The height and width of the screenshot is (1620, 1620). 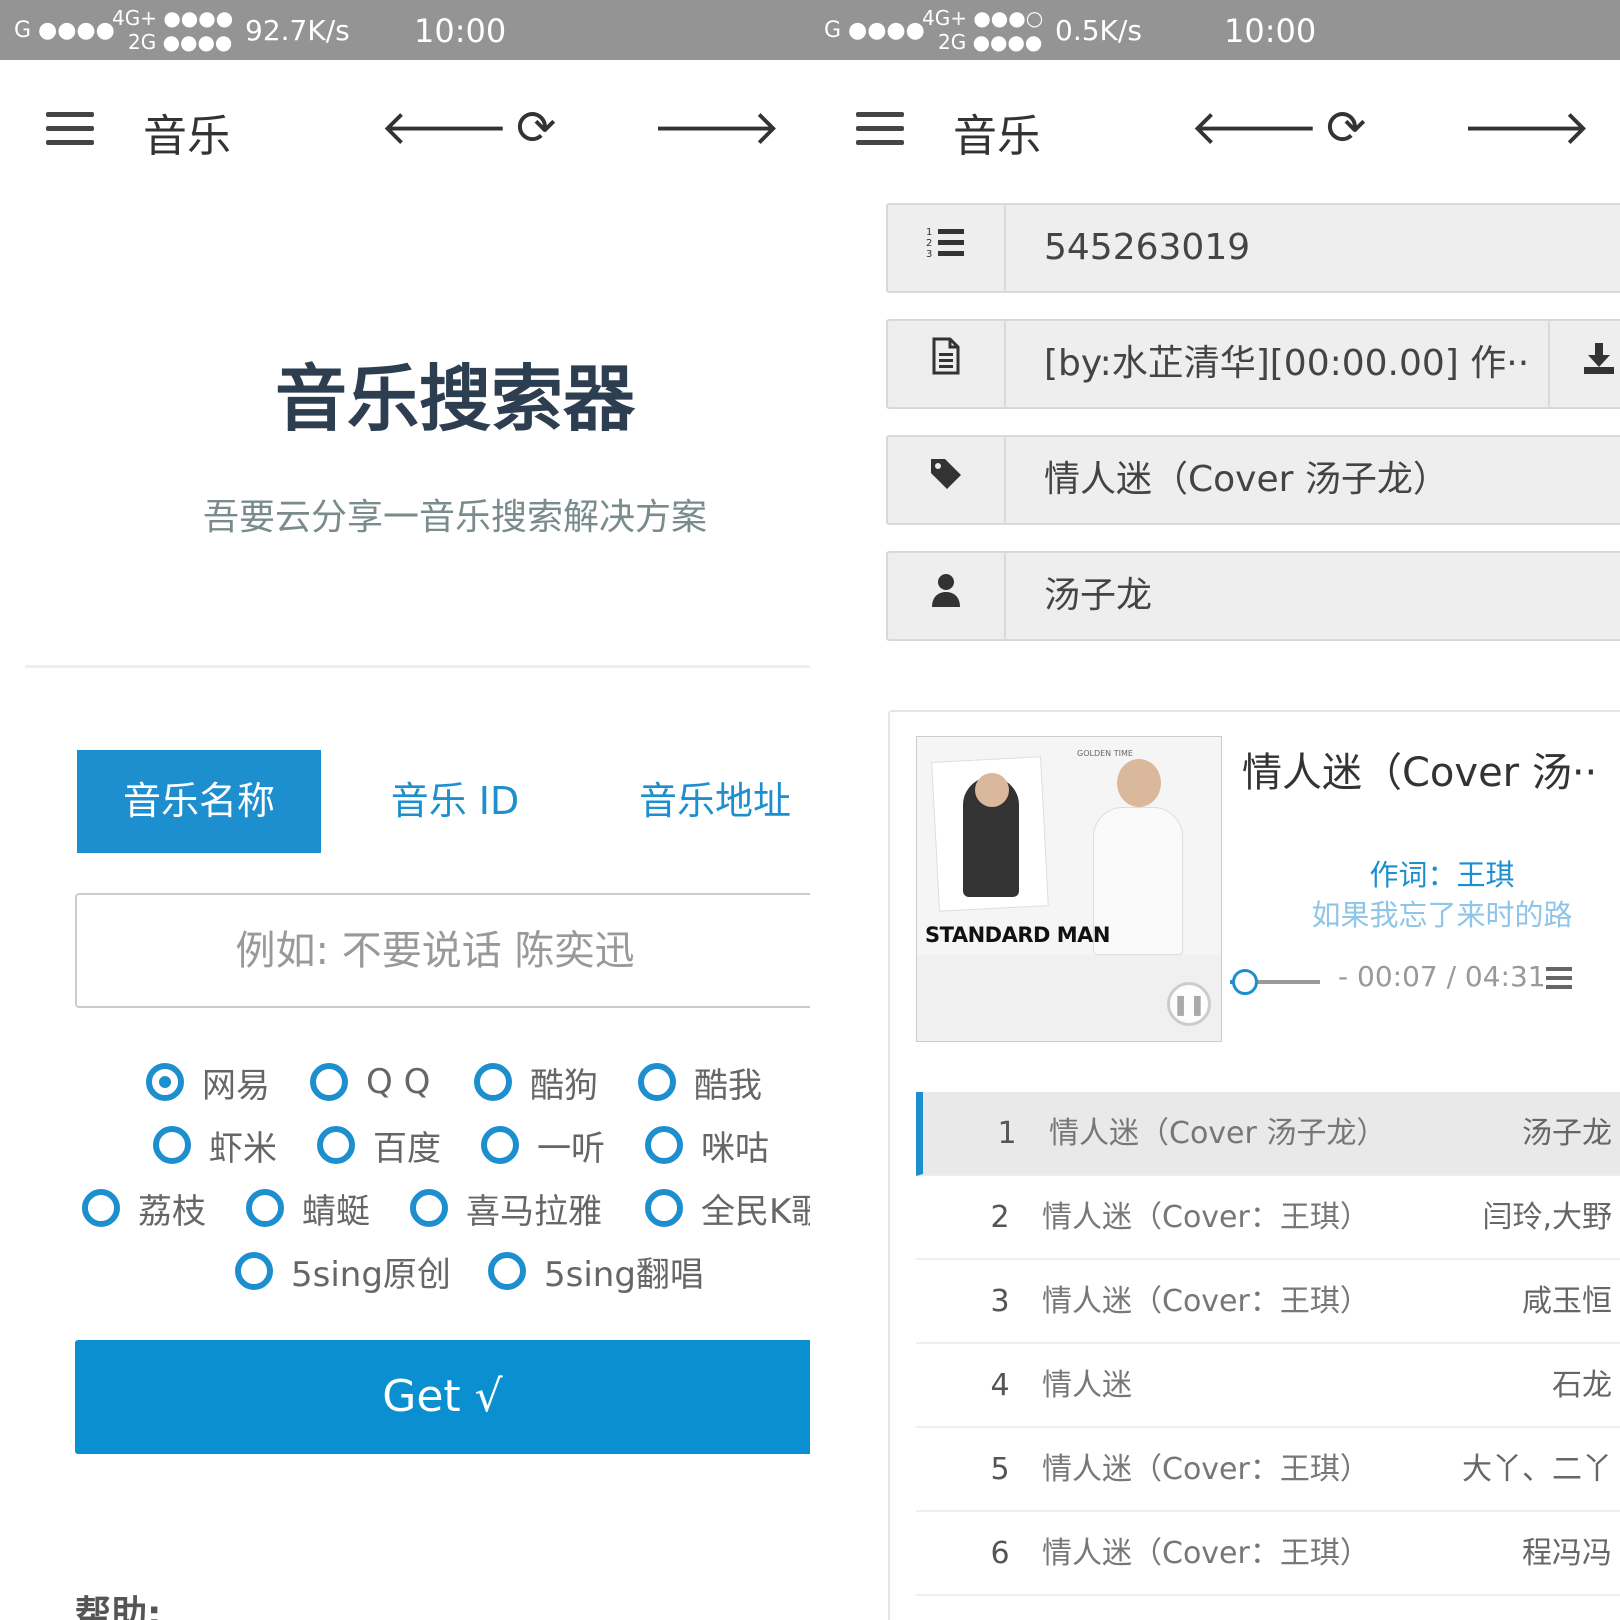 I want to click on radio-xiami: 虾米, so click(x=215, y=1145).